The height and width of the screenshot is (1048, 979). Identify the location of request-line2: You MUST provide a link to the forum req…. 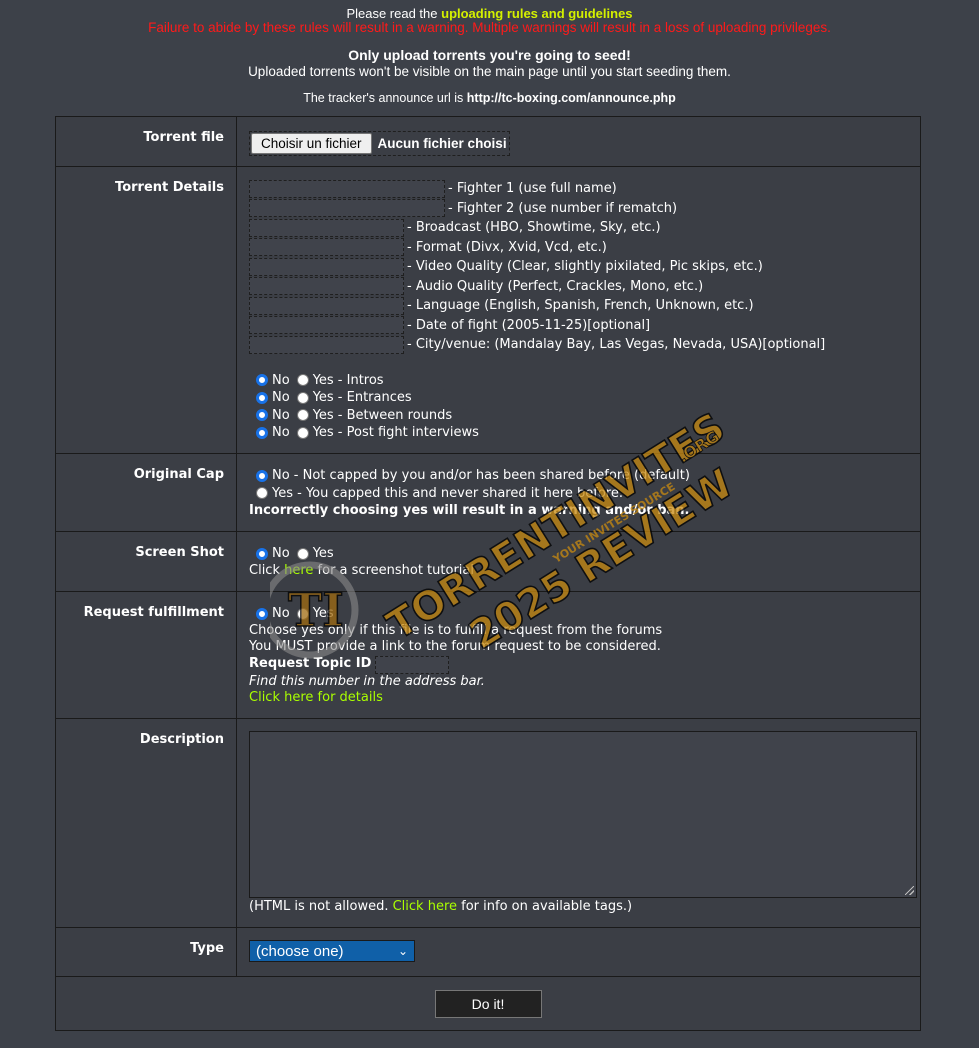
(455, 646).